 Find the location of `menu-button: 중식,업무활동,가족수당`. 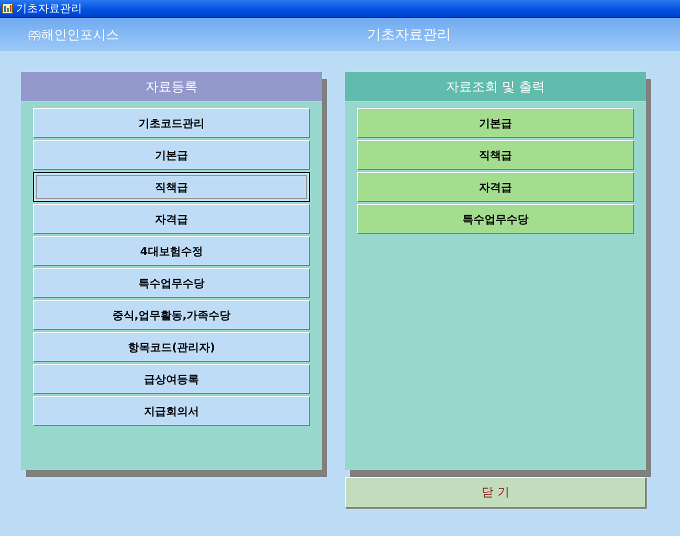

menu-button: 중식,업무활동,가족수당 is located at coordinates (171, 315).